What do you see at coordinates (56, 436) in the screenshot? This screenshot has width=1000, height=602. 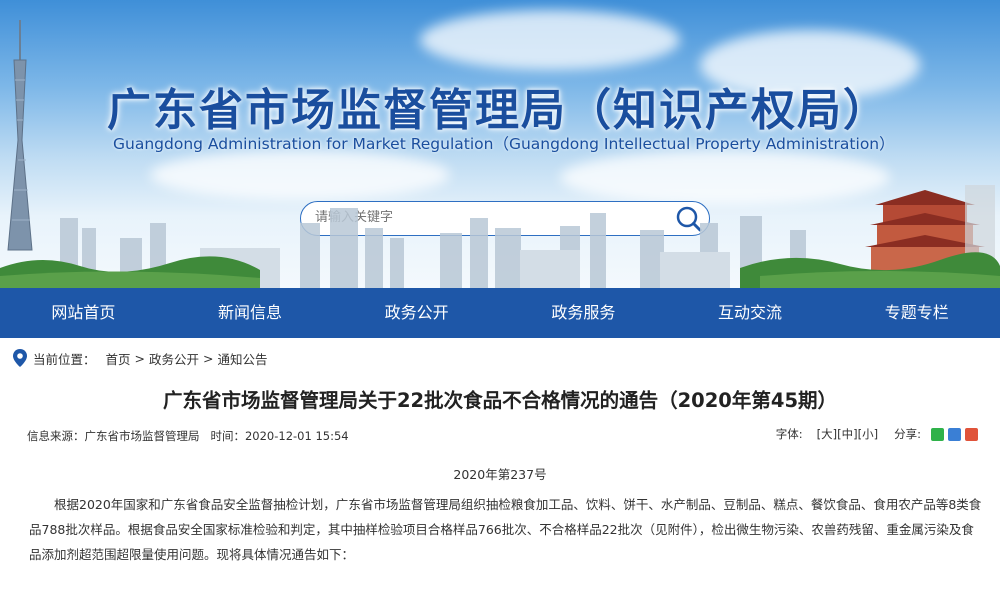 I see `source-label: 信息来源：` at bounding box center [56, 436].